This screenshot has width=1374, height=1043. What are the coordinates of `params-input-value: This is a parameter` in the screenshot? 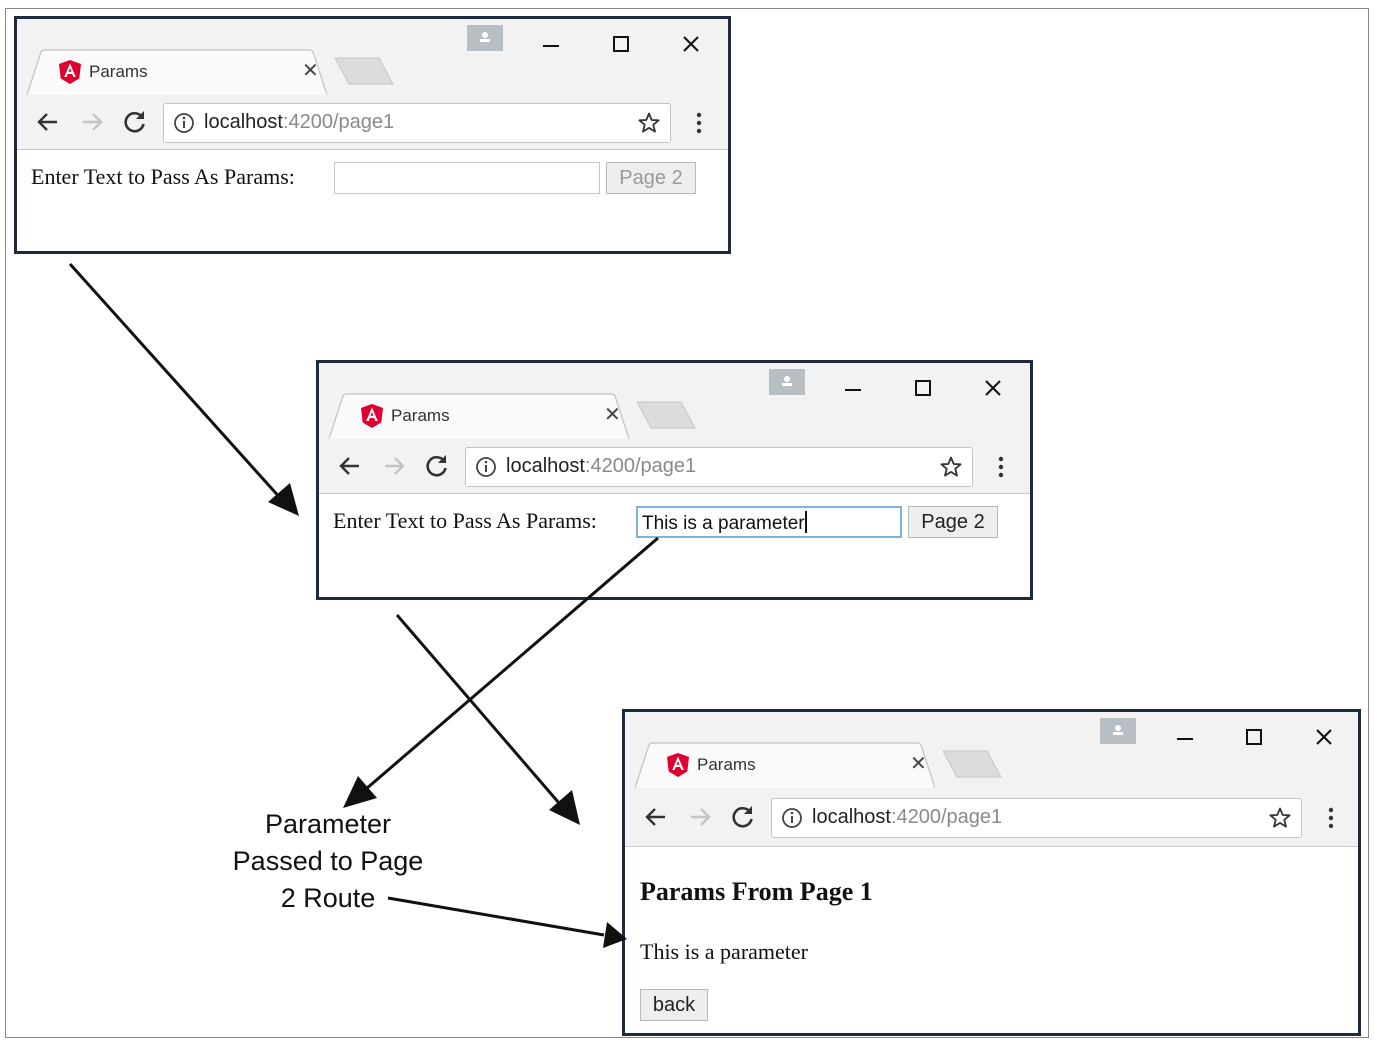 It's located at (723, 523).